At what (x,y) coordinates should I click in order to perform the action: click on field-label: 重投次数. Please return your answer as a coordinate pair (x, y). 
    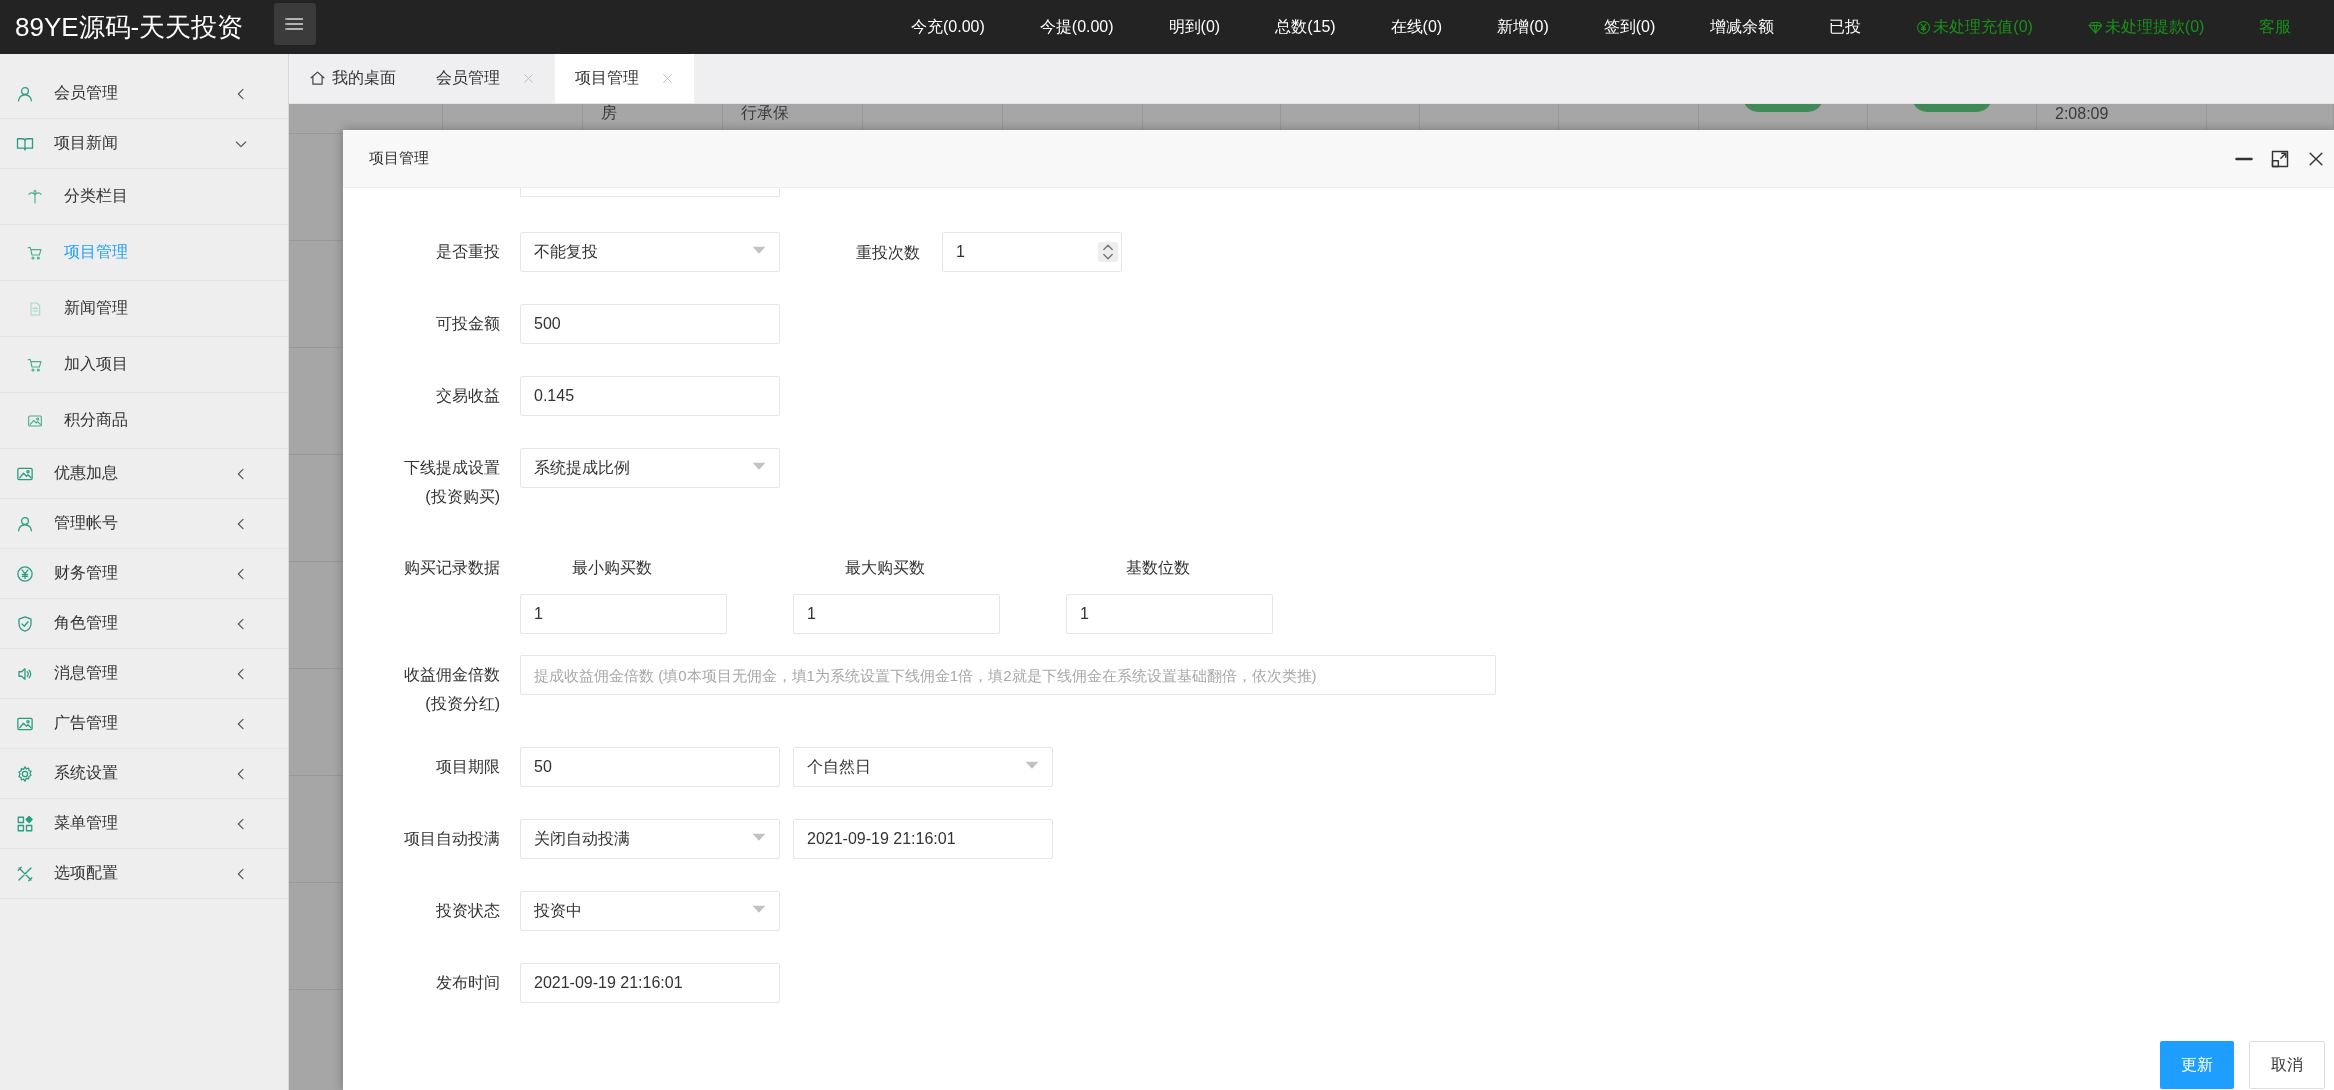
    Looking at the image, I should click on (888, 253).